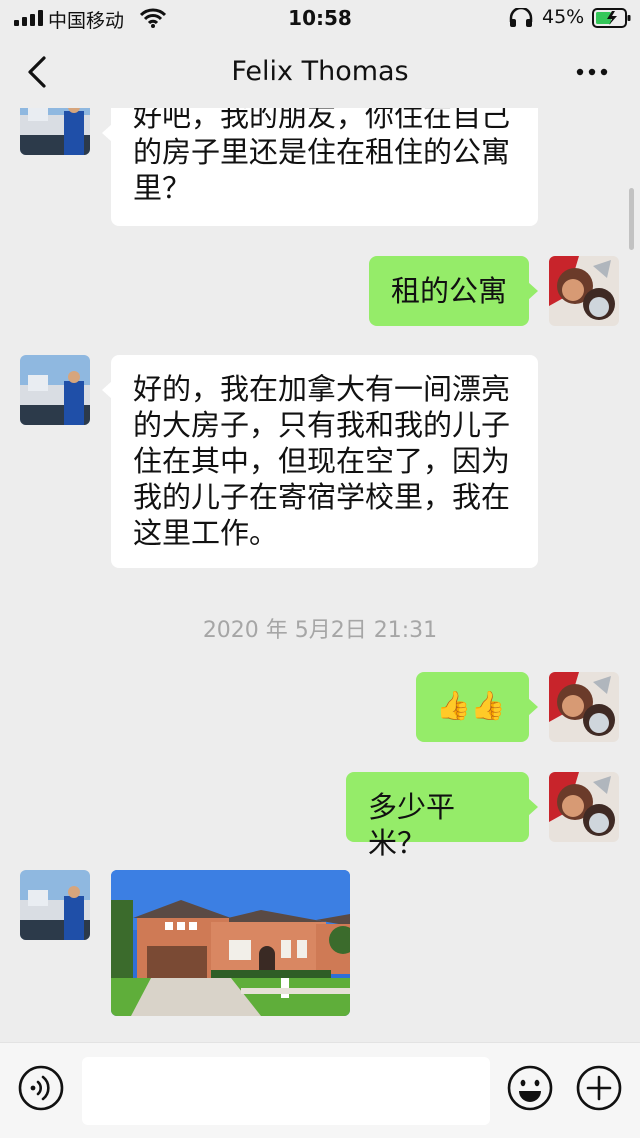 This screenshot has height=1138, width=640. What do you see at coordinates (631, 219) in the screenshot?
I see `scrollbar` at bounding box center [631, 219].